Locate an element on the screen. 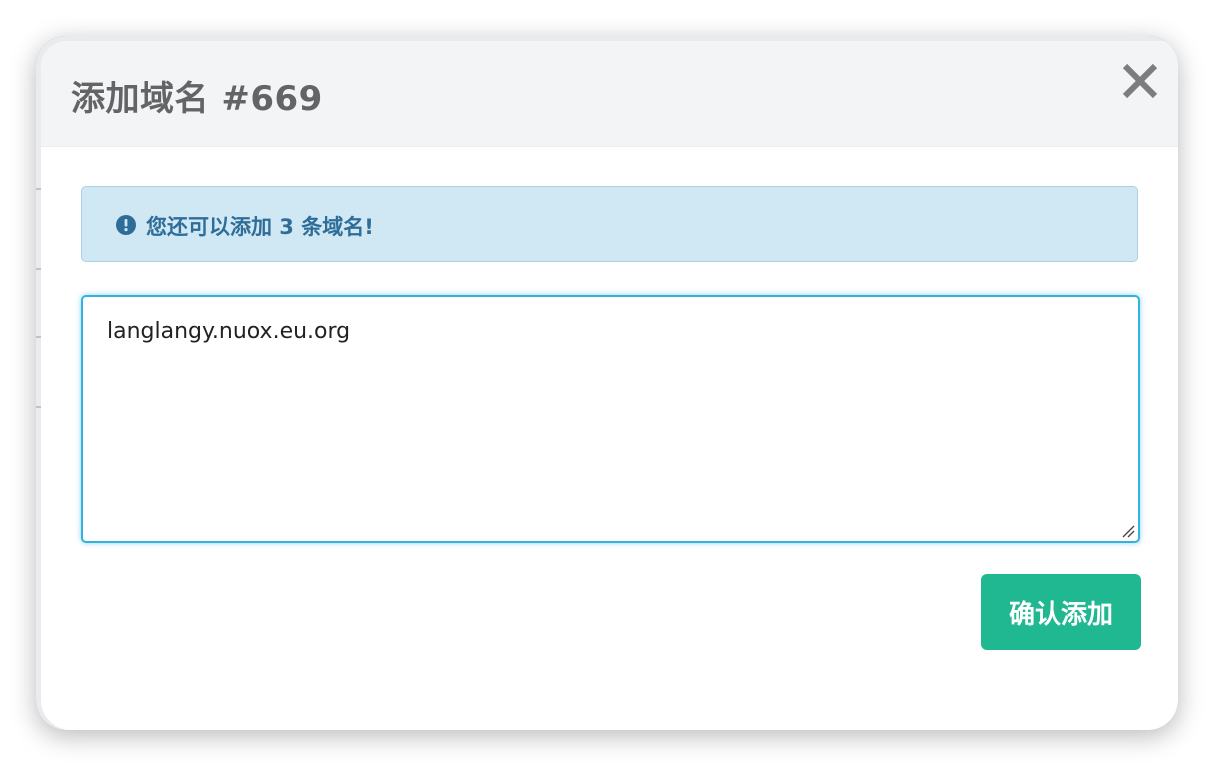 The width and height of the screenshot is (1214, 766). modal-header: 添加域名 #669 is located at coordinates (609, 94).